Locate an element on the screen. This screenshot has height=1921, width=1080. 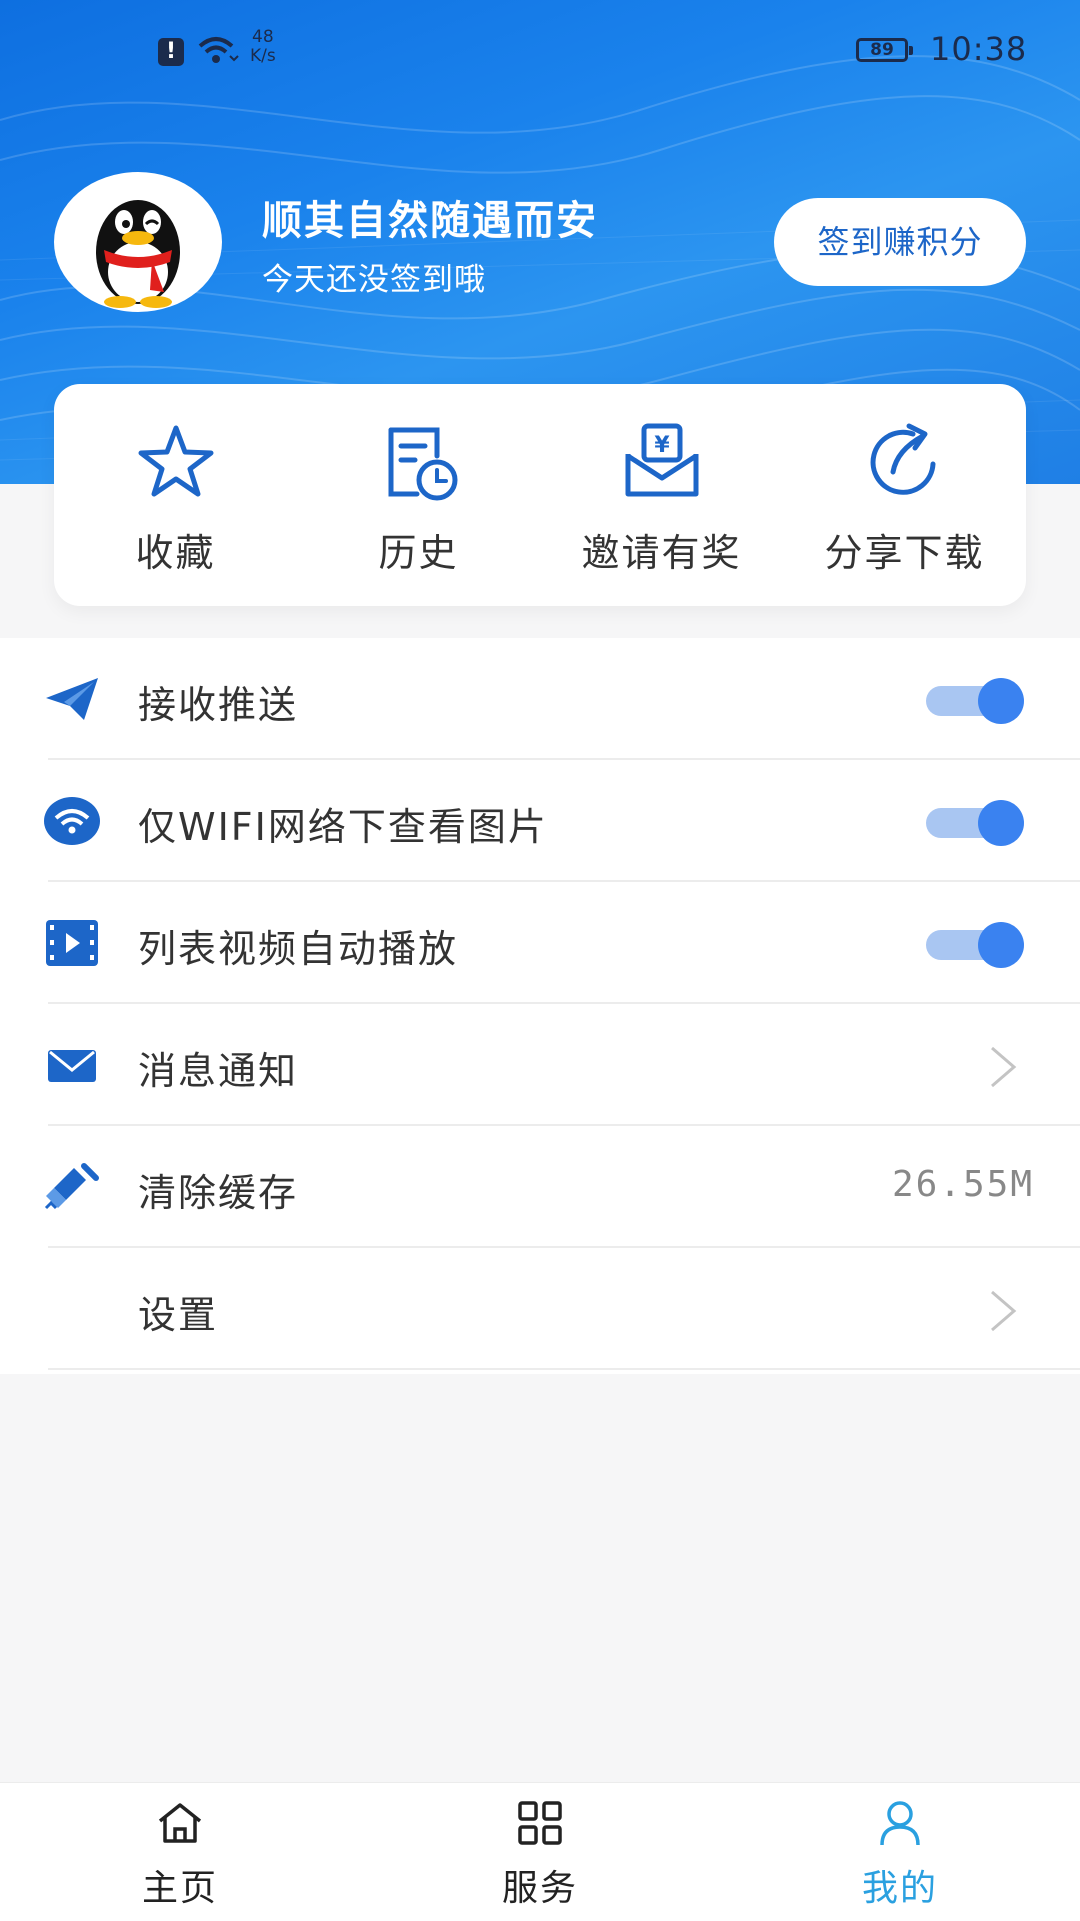
speed-unit: K/s is located at coordinates (263, 56).